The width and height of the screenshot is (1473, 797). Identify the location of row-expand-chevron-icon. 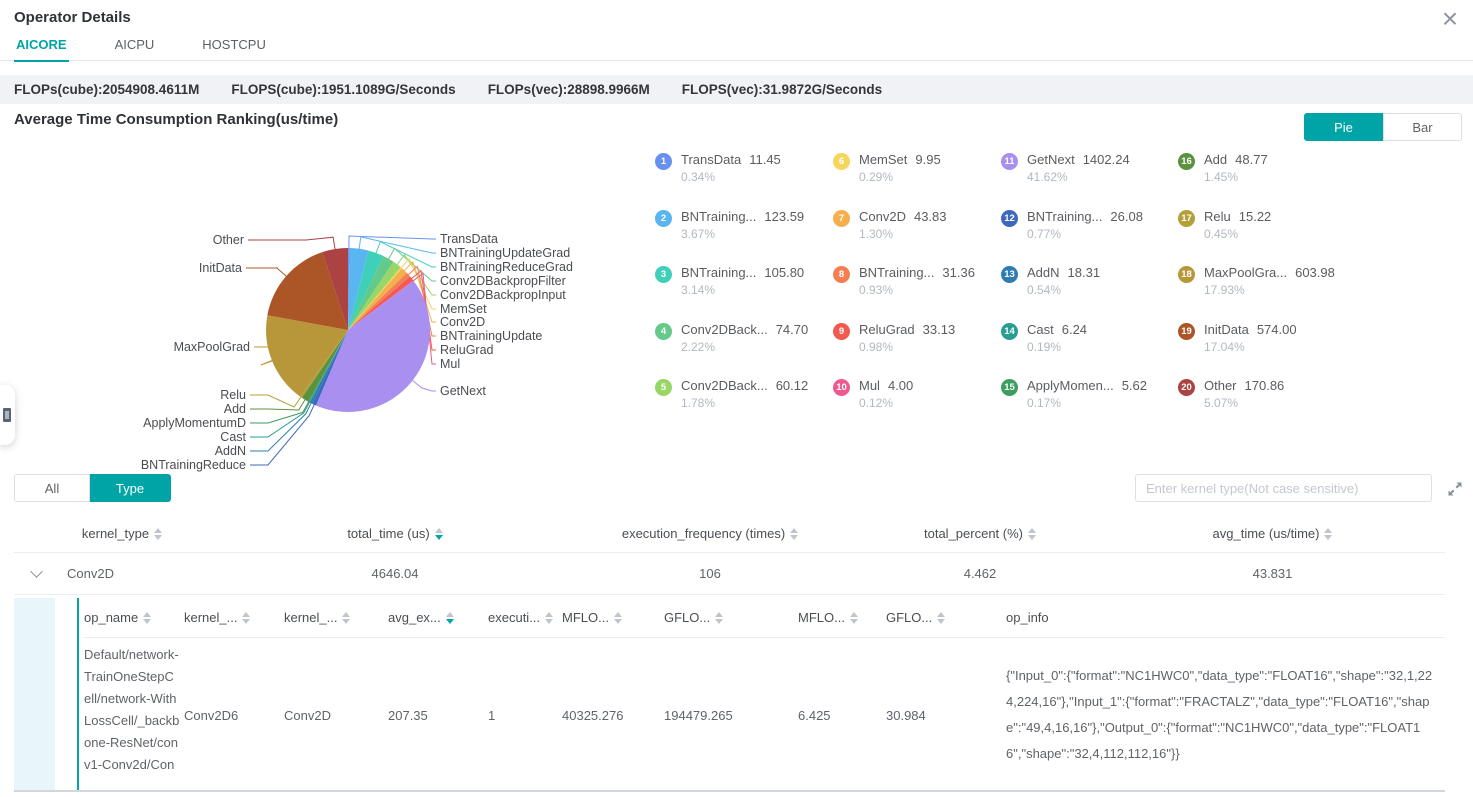
(36, 571).